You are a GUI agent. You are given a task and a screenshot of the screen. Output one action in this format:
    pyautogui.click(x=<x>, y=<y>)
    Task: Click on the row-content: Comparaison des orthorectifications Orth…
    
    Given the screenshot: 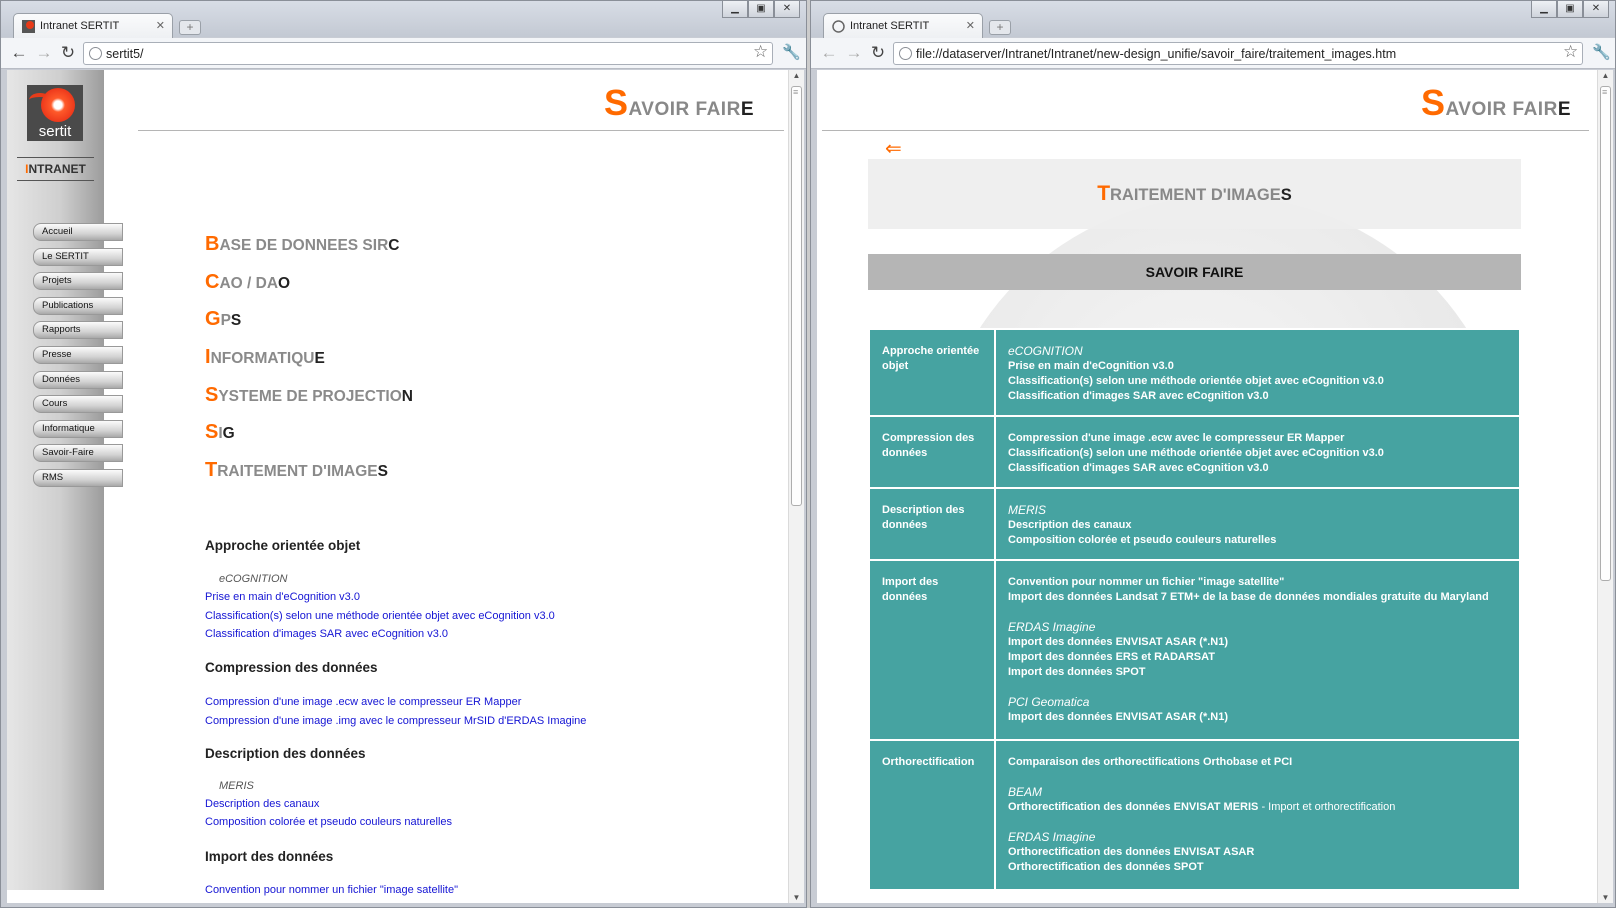 What is the action you would take?
    pyautogui.click(x=1257, y=815)
    